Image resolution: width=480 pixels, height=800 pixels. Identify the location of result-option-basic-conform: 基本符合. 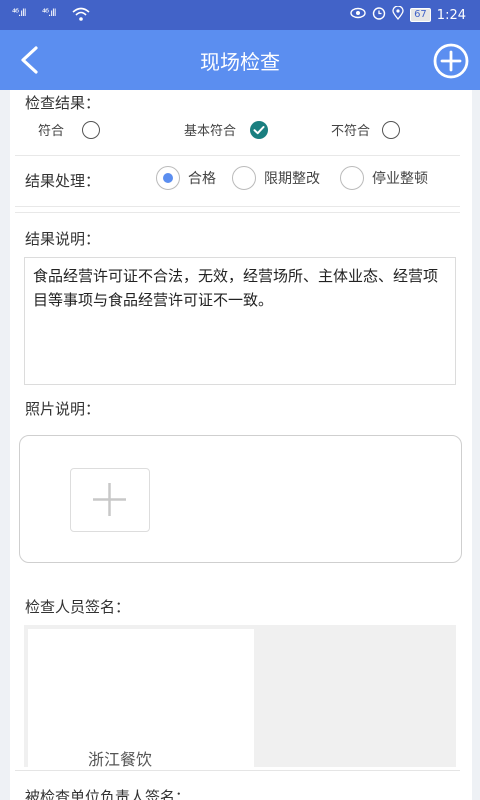
(226, 129).